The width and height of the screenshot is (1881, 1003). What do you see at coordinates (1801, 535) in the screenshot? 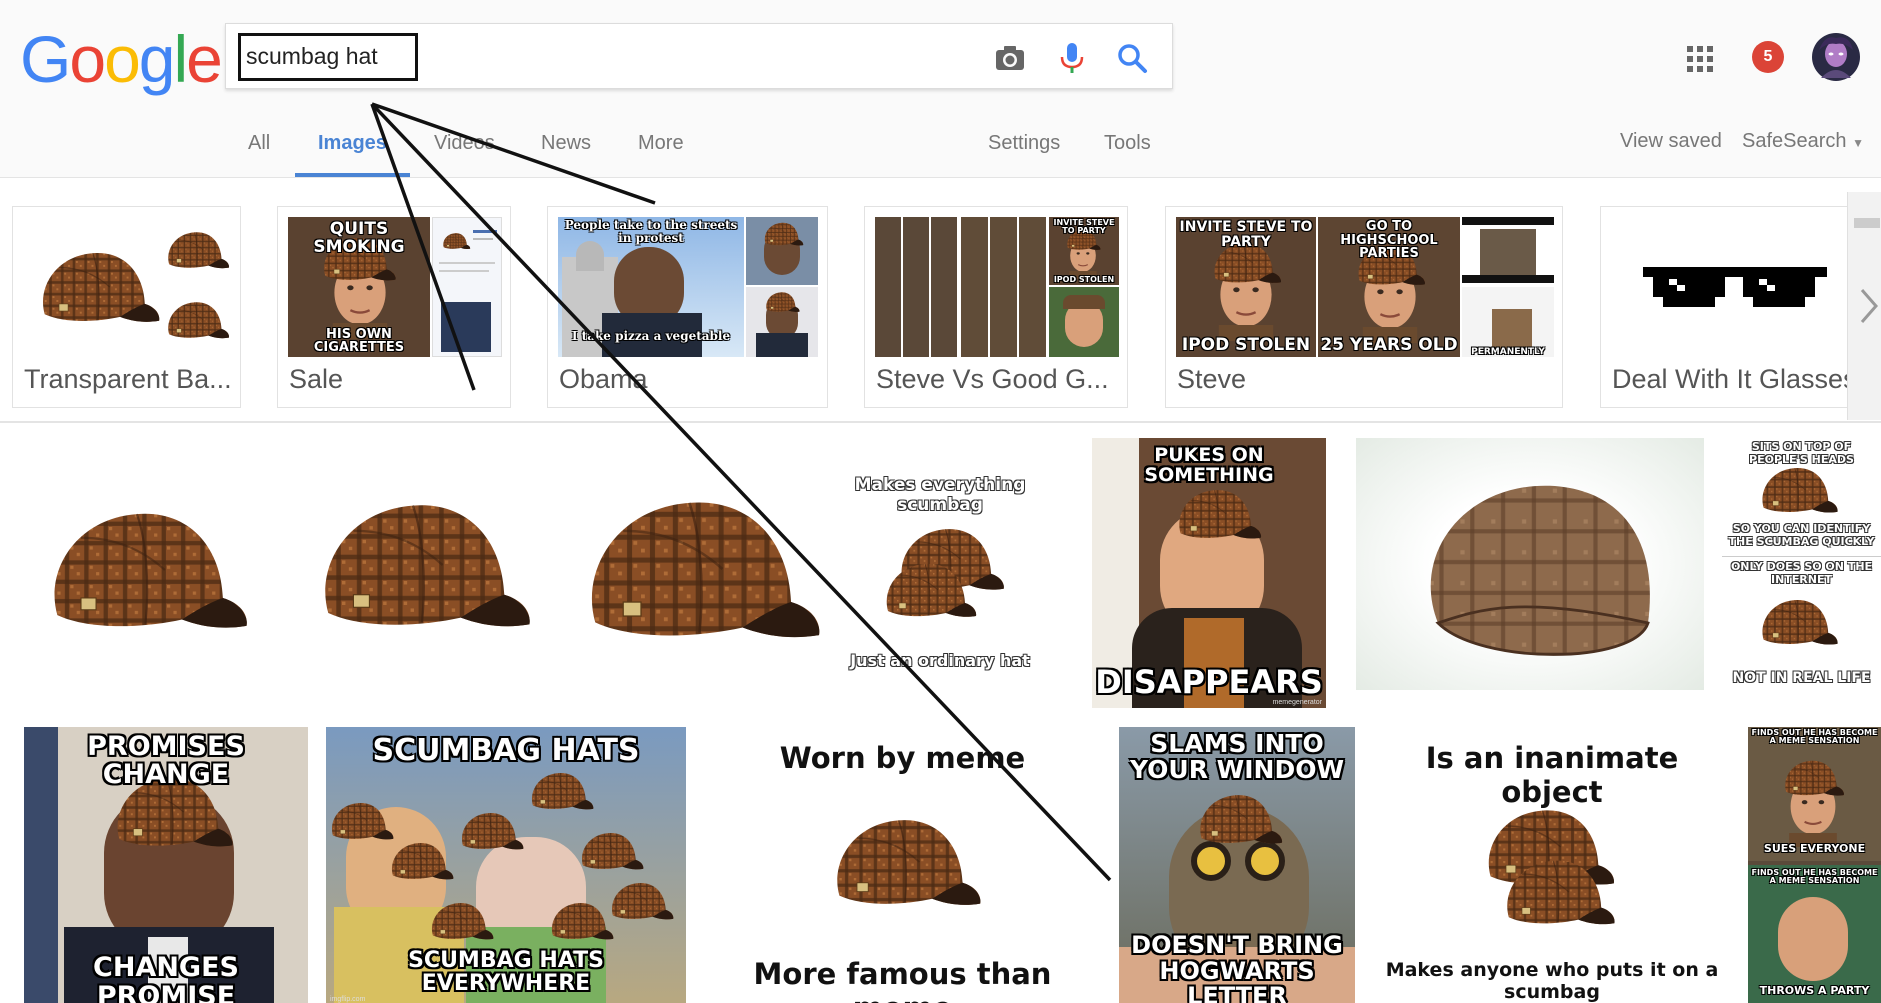
I see `image-caption: SO YOU CAN IDENTIFY THE SCUMBAG QUICKLY` at bounding box center [1801, 535].